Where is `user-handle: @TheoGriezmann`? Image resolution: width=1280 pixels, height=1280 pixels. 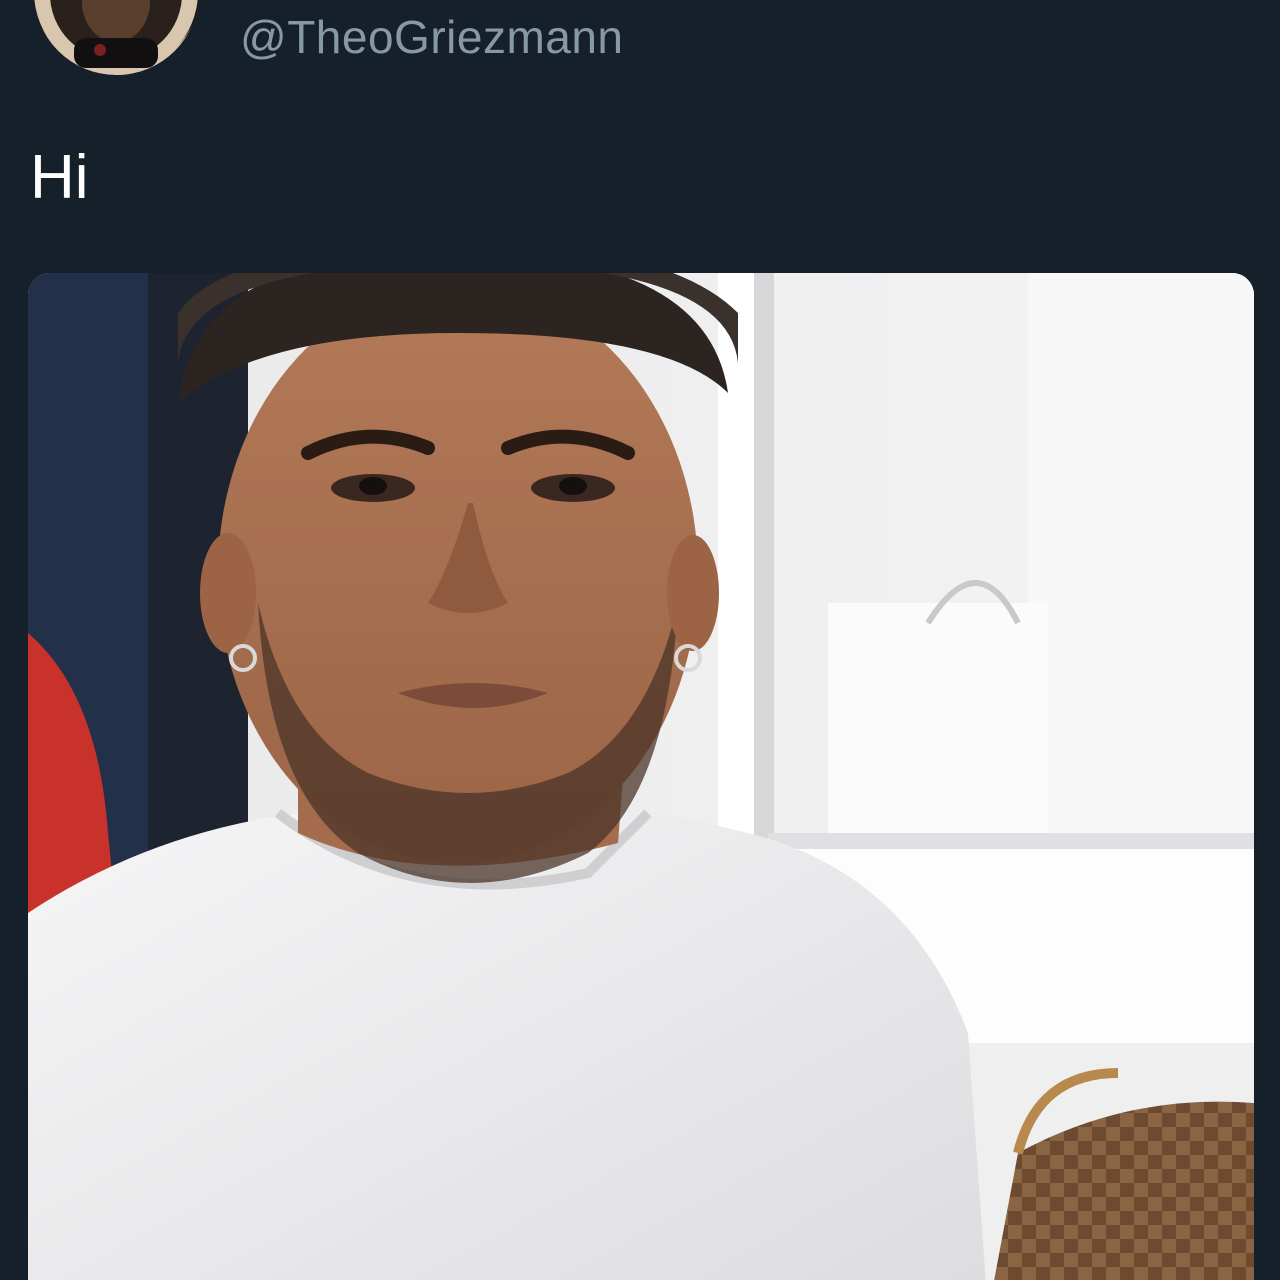
user-handle: @TheoGriezmann is located at coordinates (432, 37).